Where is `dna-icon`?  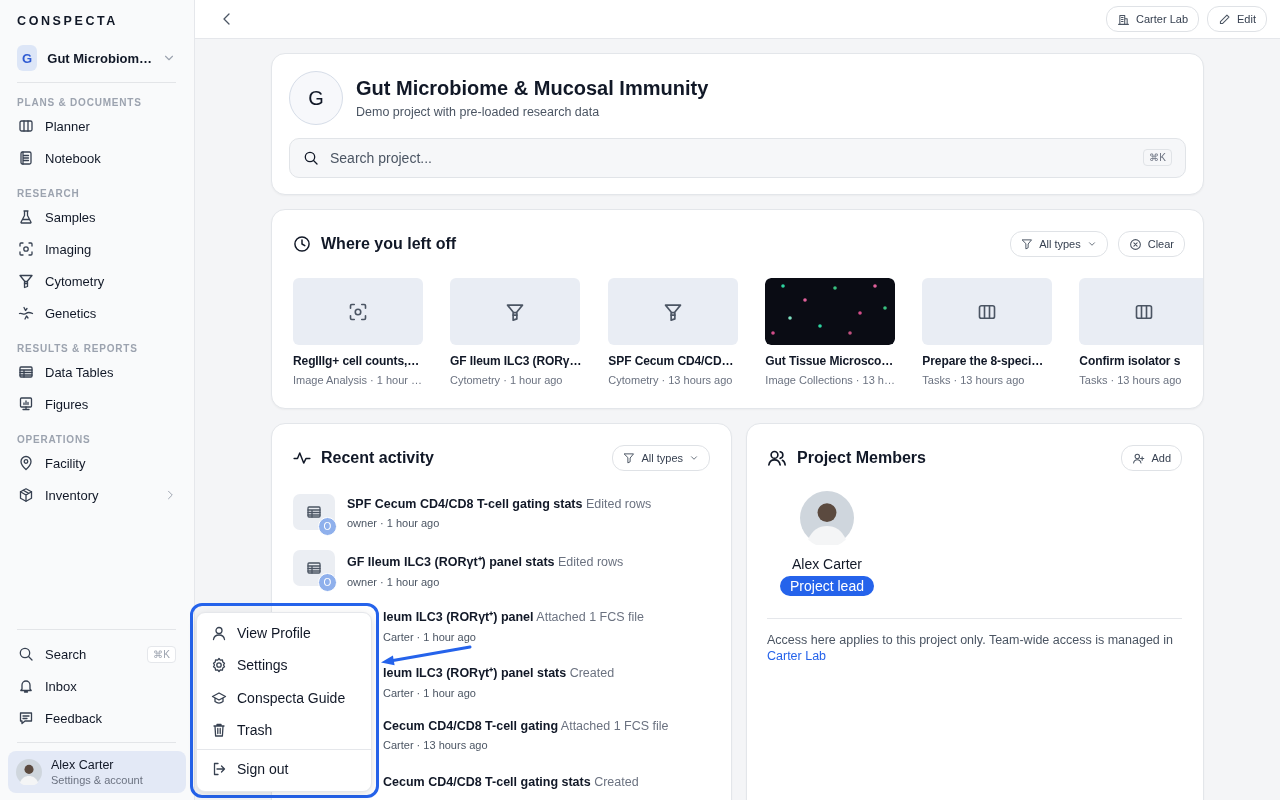
dna-icon is located at coordinates (26, 313).